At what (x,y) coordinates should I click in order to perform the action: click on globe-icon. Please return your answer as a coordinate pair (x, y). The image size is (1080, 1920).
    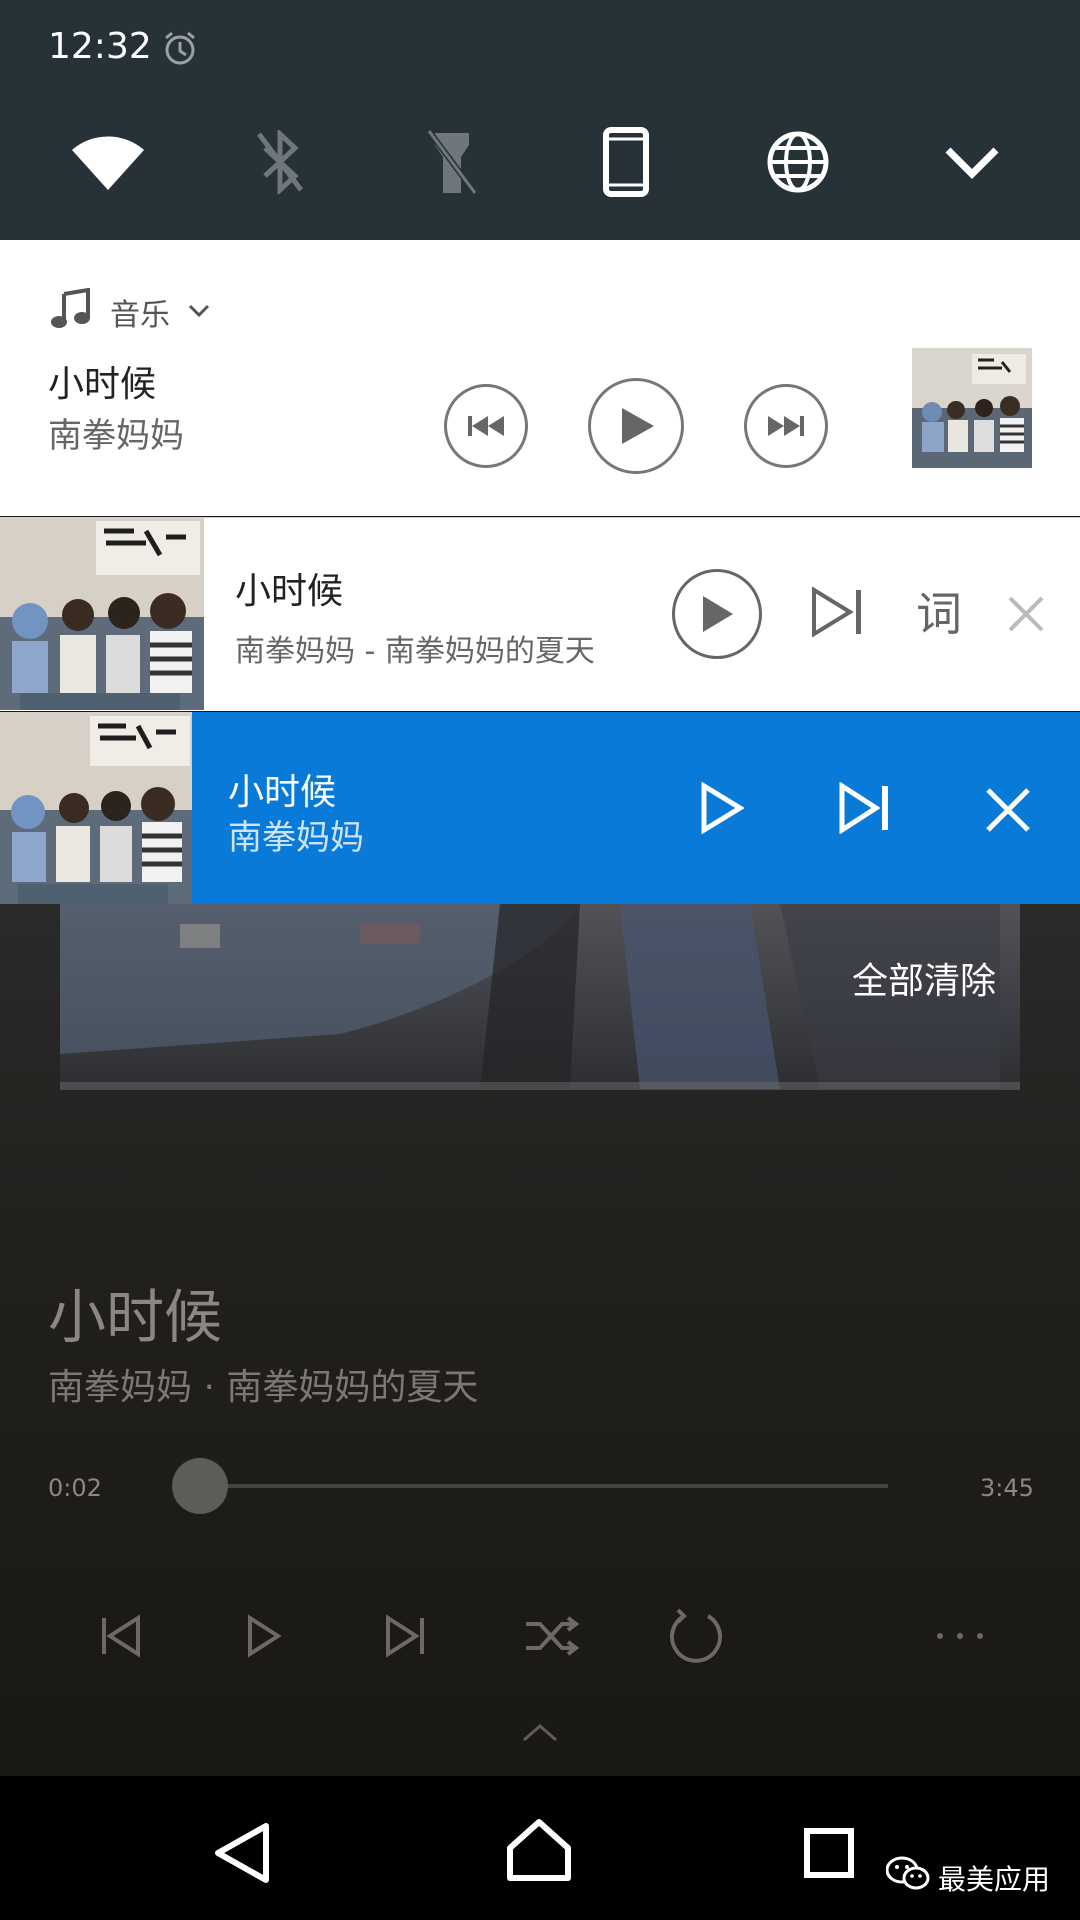
    Looking at the image, I should click on (798, 162).